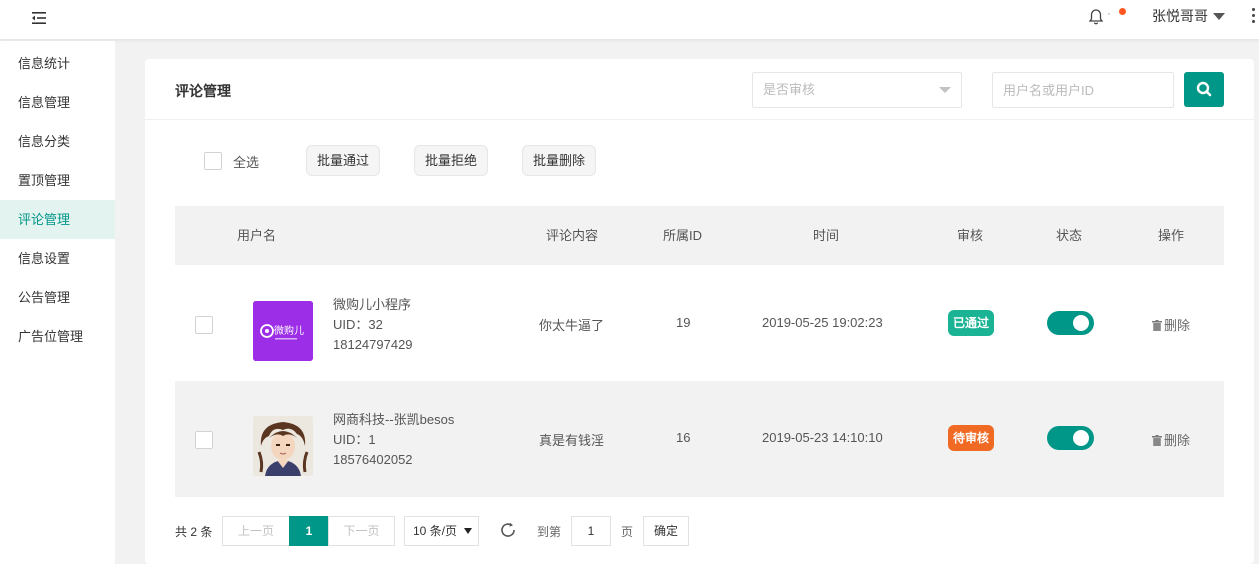  What do you see at coordinates (394, 419) in the screenshot?
I see `user-name: 网商科技--张凯besos` at bounding box center [394, 419].